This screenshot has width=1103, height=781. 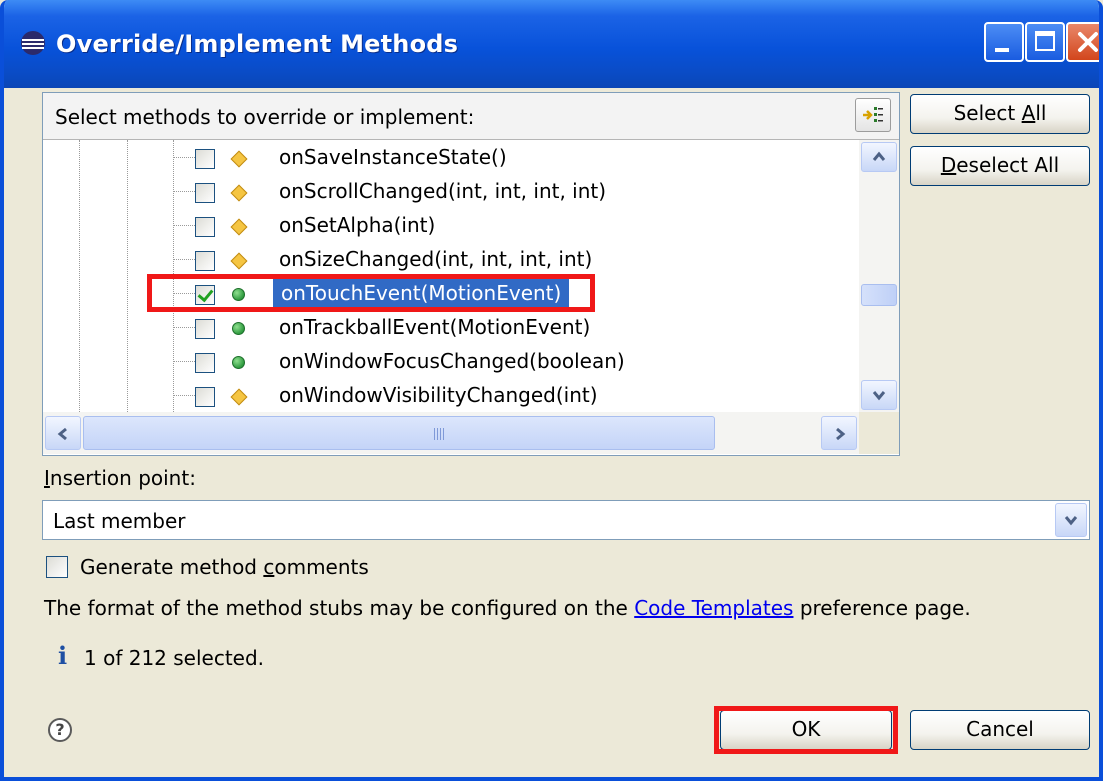 I want to click on method-row-onSaveInstanceState: onSaveInstanceState(), so click(x=451, y=157).